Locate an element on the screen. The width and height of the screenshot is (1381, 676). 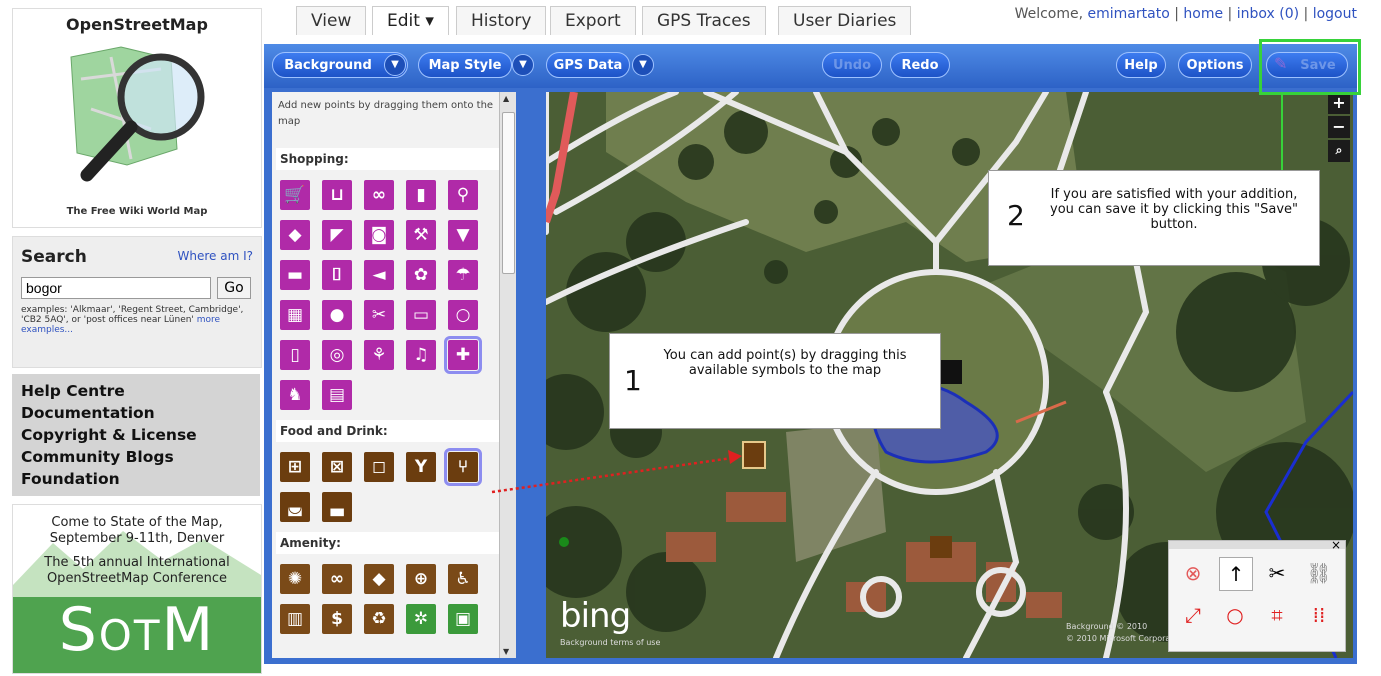
parallel-tool-icon: ⁞⁞ is located at coordinates (1319, 615).